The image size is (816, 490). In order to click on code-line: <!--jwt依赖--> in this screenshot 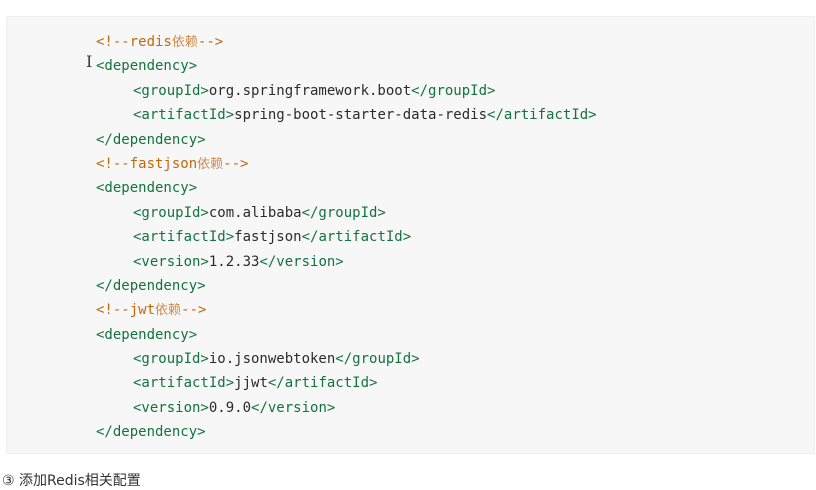, I will do `click(346, 310)`.